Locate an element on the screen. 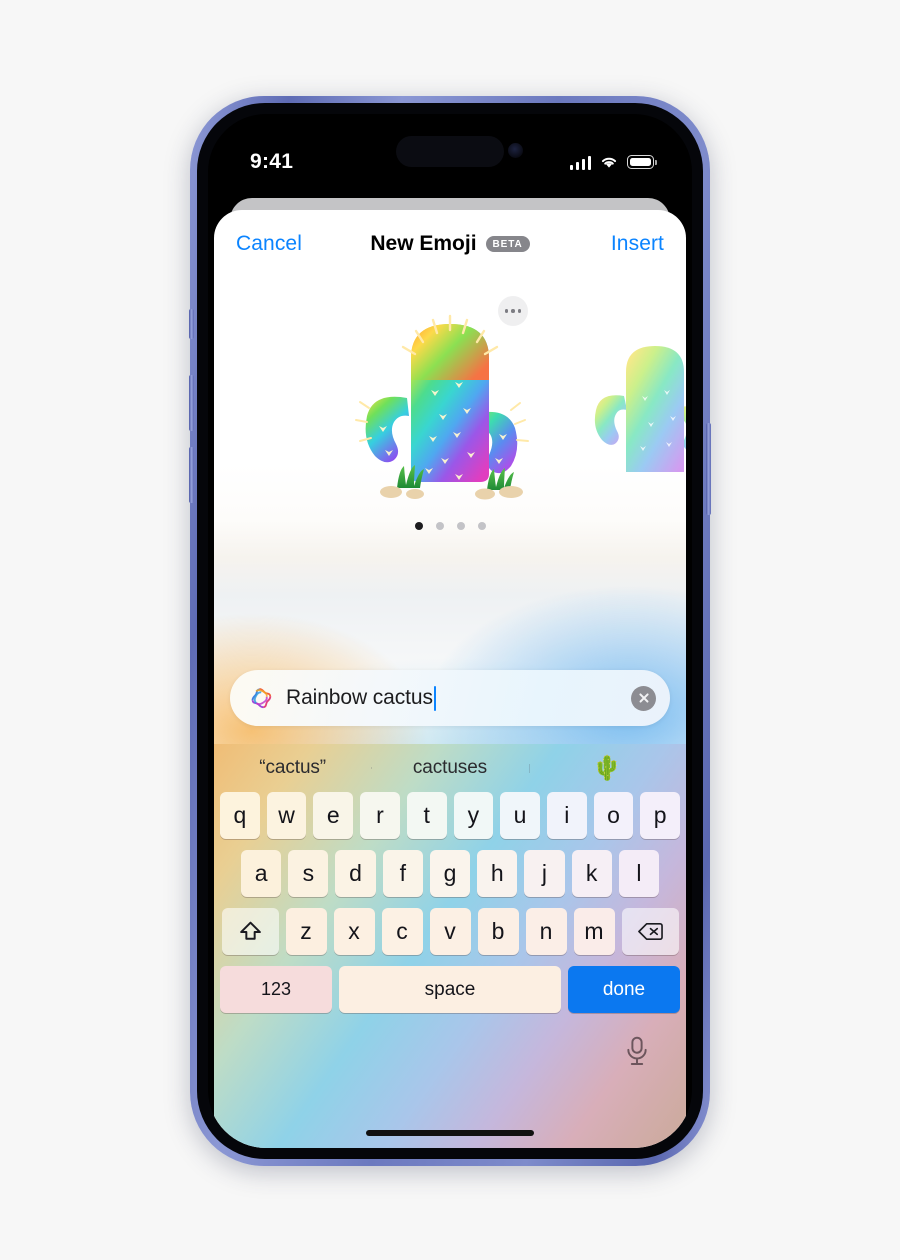 This screenshot has height=1260, width=900. home-indicator is located at coordinates (450, 1133).